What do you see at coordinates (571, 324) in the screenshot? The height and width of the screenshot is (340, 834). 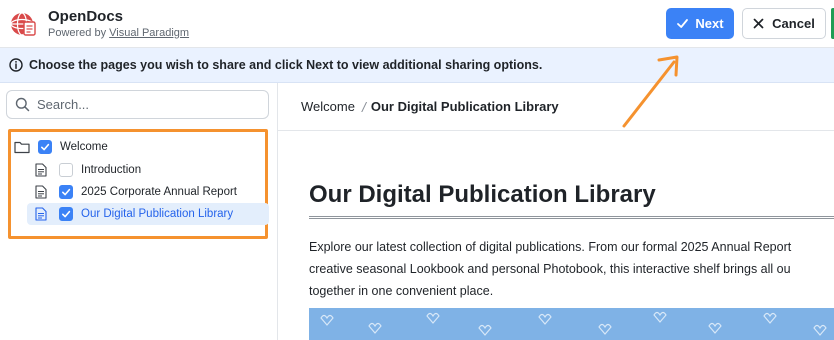 I see `publication-cover-image` at bounding box center [571, 324].